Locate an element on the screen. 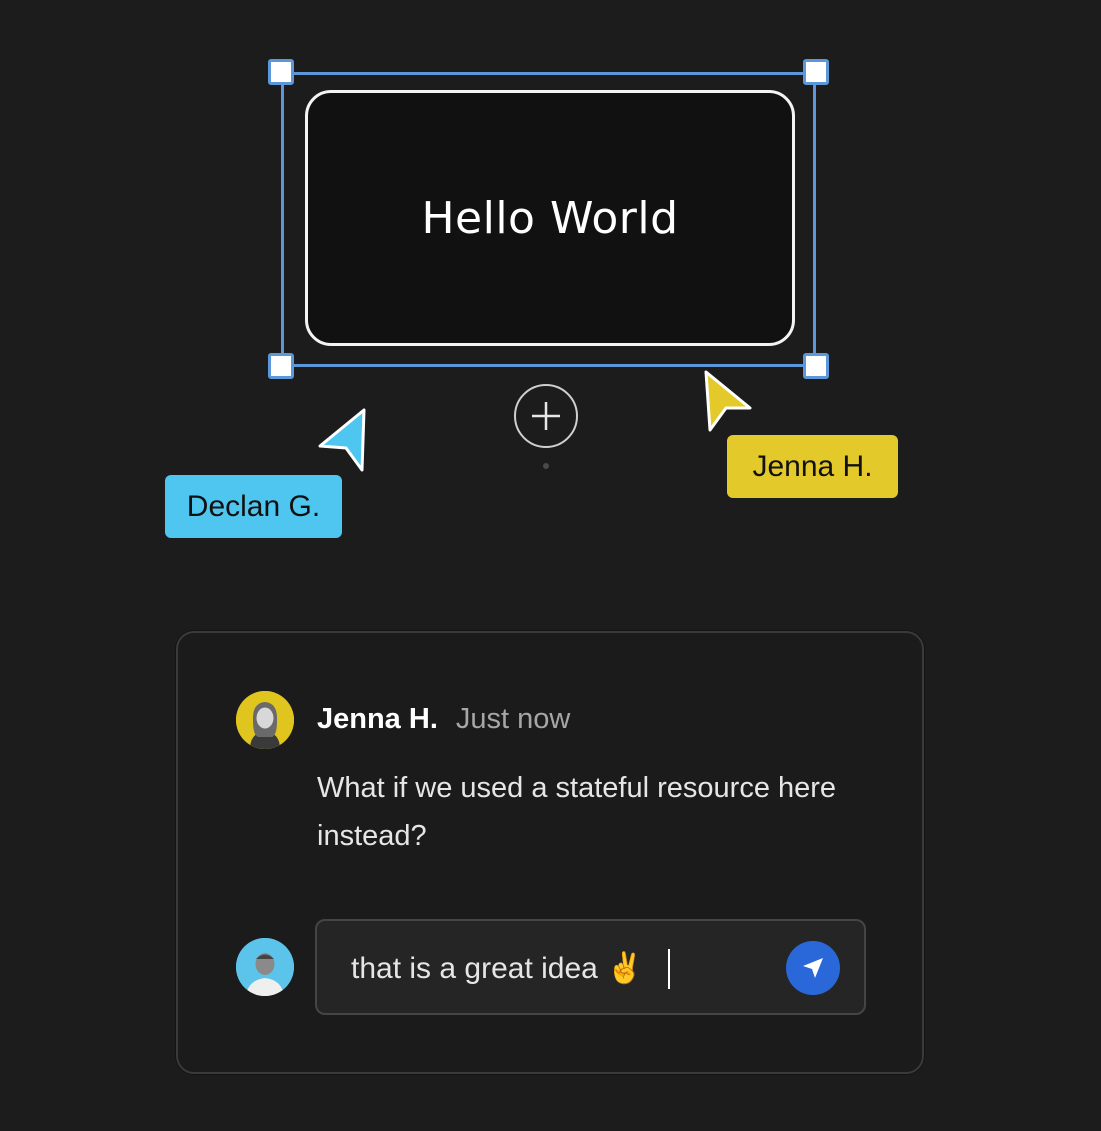 The width and height of the screenshot is (1101, 1131). resize-handle-bottom-left is located at coordinates (281, 366).